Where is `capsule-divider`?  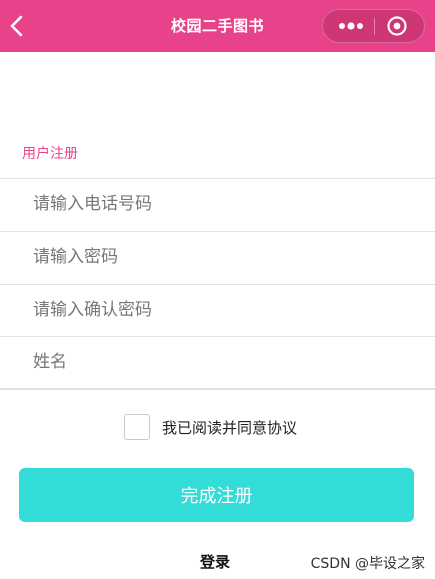 capsule-divider is located at coordinates (374, 26).